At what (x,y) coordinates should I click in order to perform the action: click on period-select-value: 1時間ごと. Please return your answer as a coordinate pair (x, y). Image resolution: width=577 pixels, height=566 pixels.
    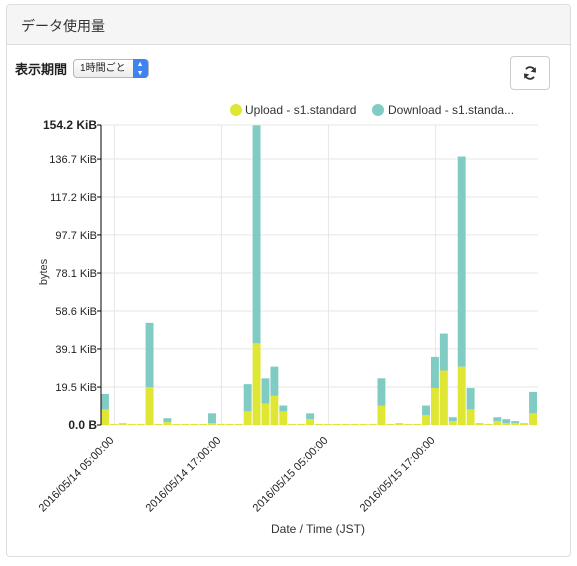
    Looking at the image, I should click on (103, 68).